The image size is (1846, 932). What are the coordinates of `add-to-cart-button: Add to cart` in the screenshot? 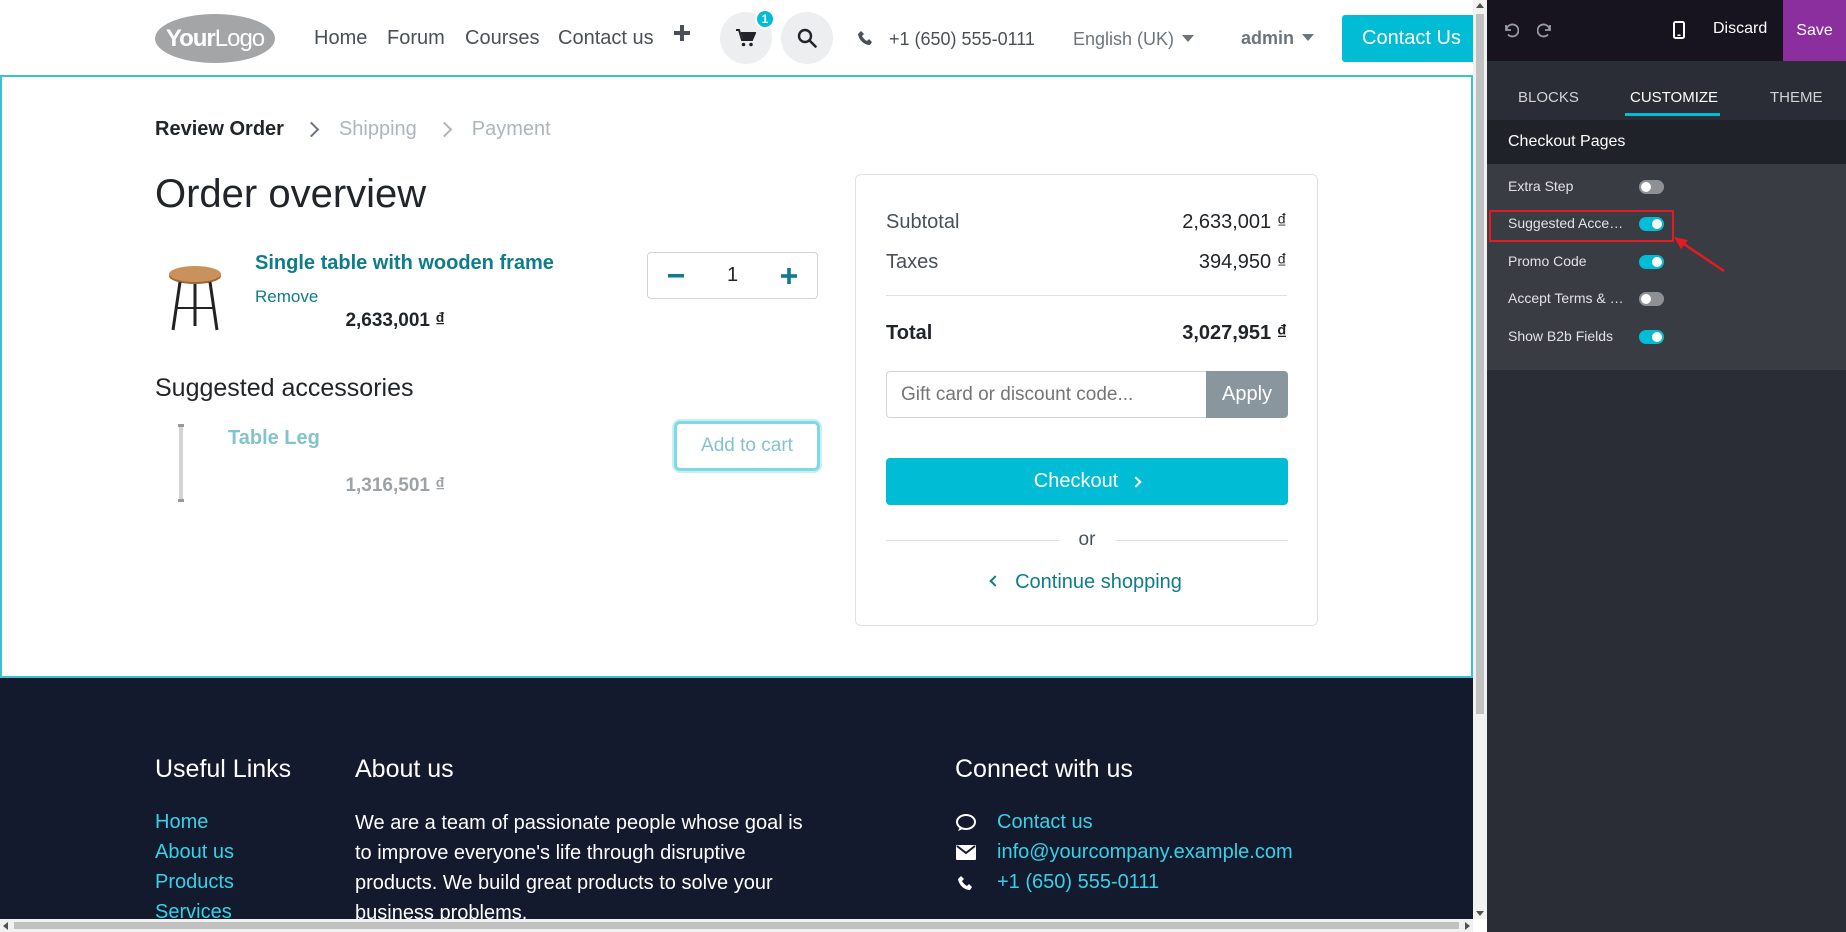 It's located at (747, 446).